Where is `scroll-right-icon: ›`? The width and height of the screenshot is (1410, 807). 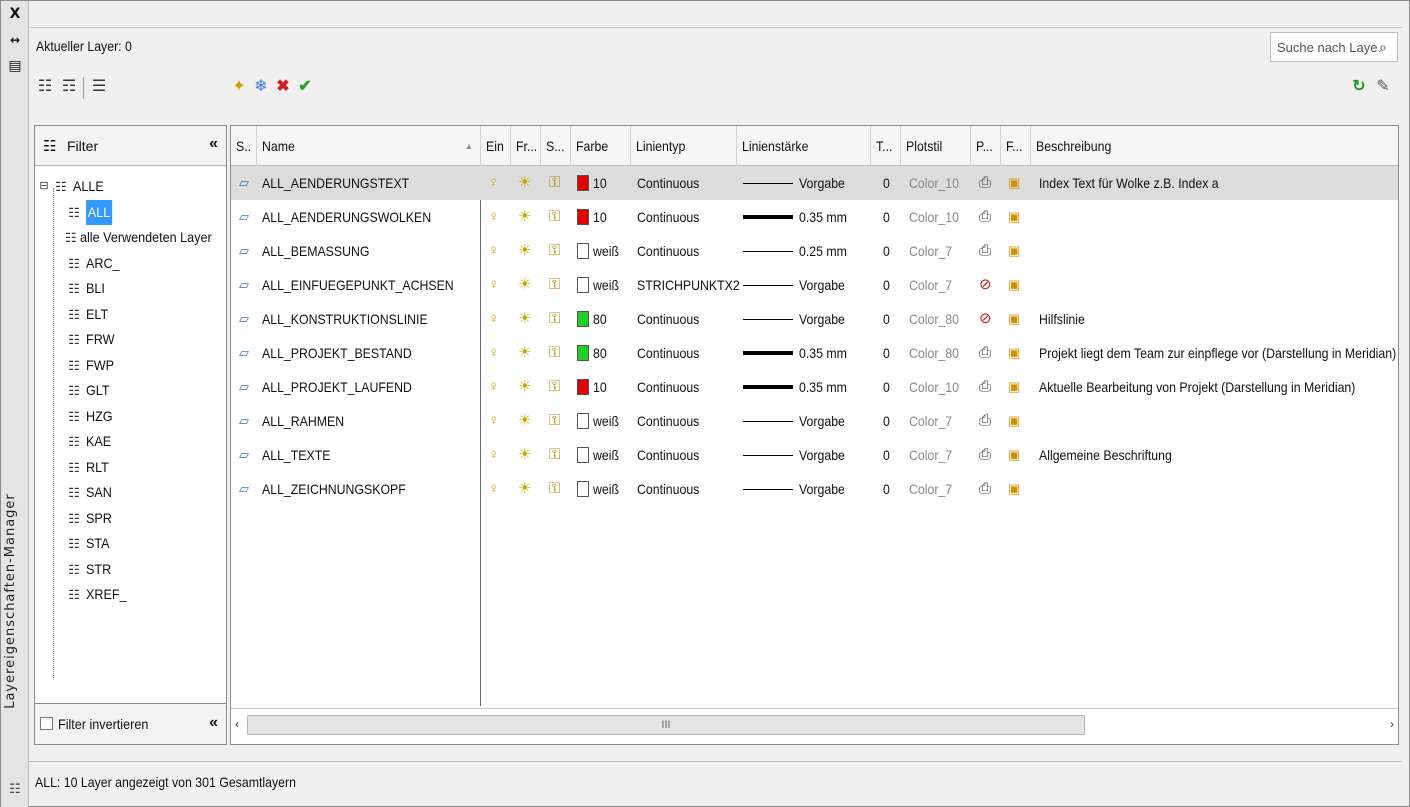 scroll-right-icon: › is located at coordinates (1392, 724).